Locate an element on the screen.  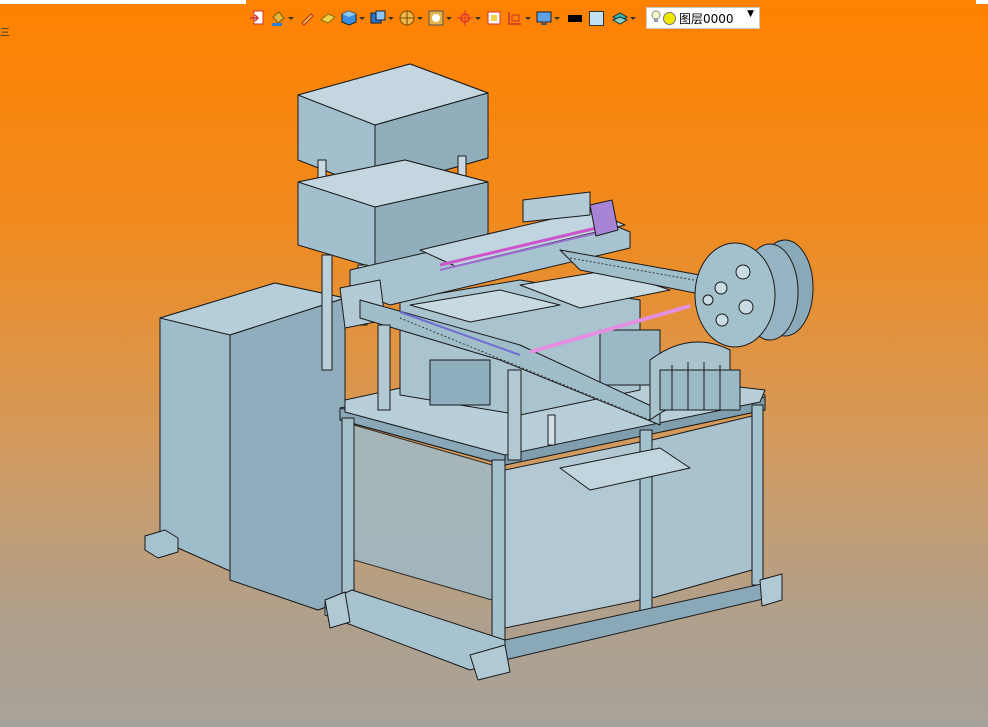
exit-icon is located at coordinates (257, 18).